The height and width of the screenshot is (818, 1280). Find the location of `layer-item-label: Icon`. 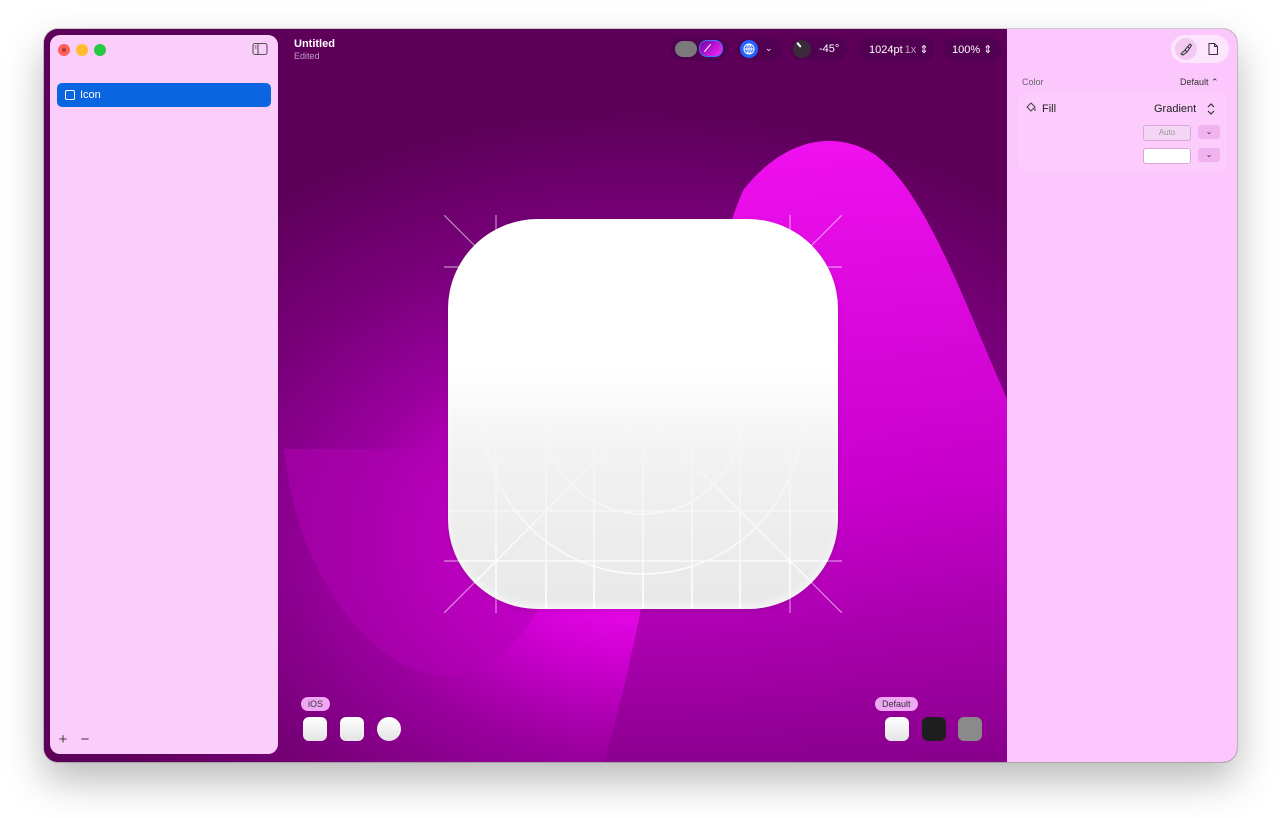

layer-item-label: Icon is located at coordinates (90, 95).